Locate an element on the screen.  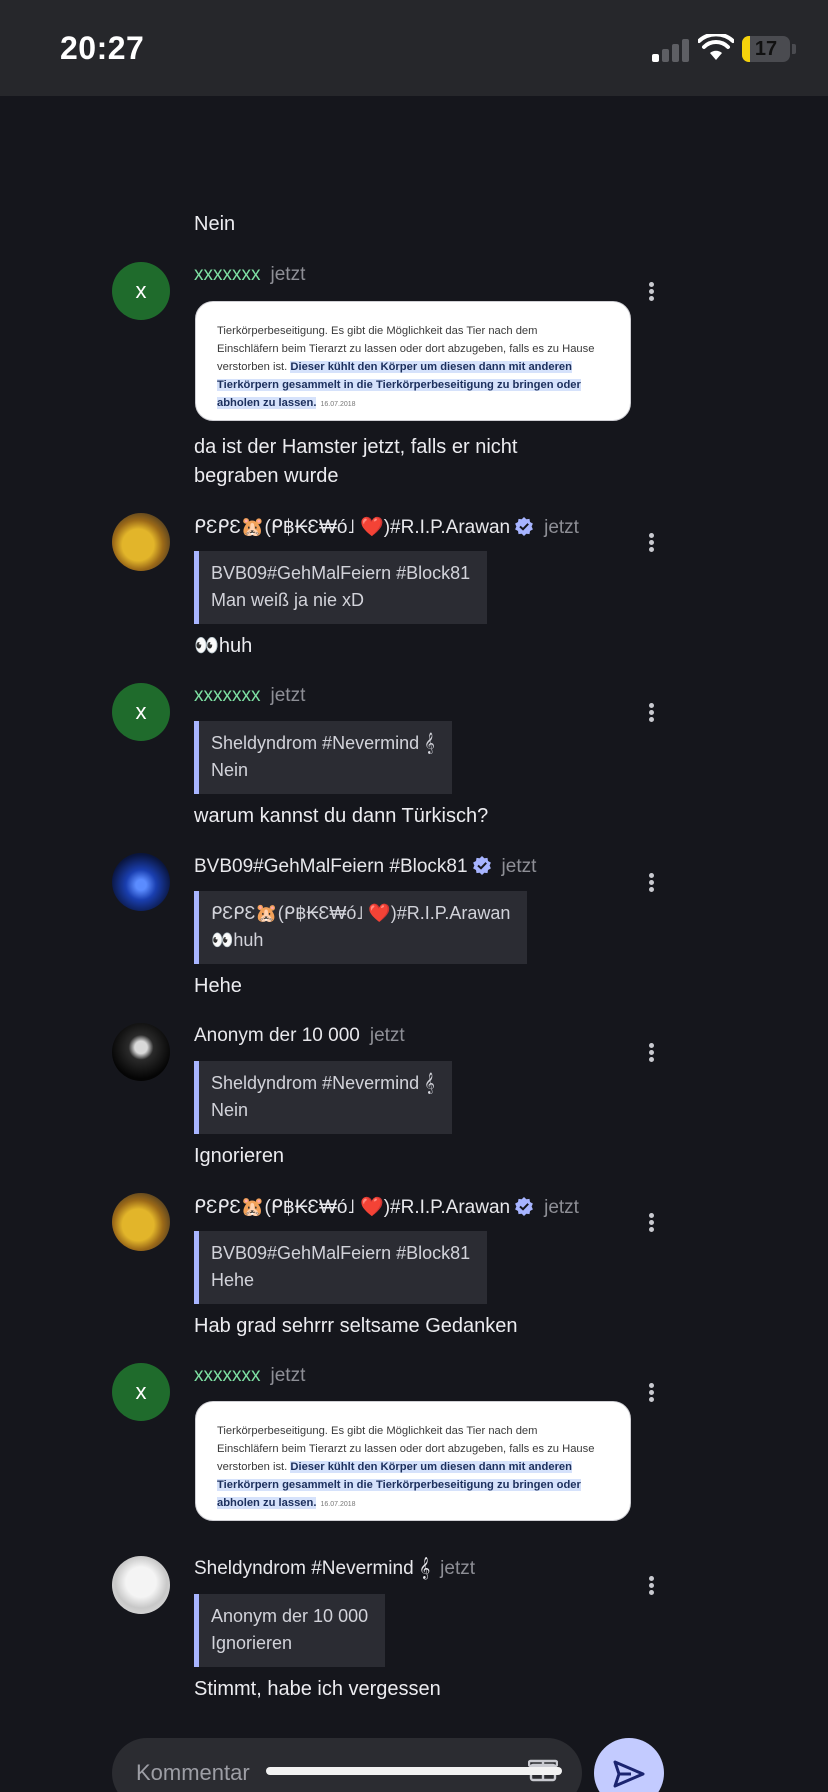
quoted-reply: Anonym der 10 000 Ignorieren is located at coordinates (290, 1630).